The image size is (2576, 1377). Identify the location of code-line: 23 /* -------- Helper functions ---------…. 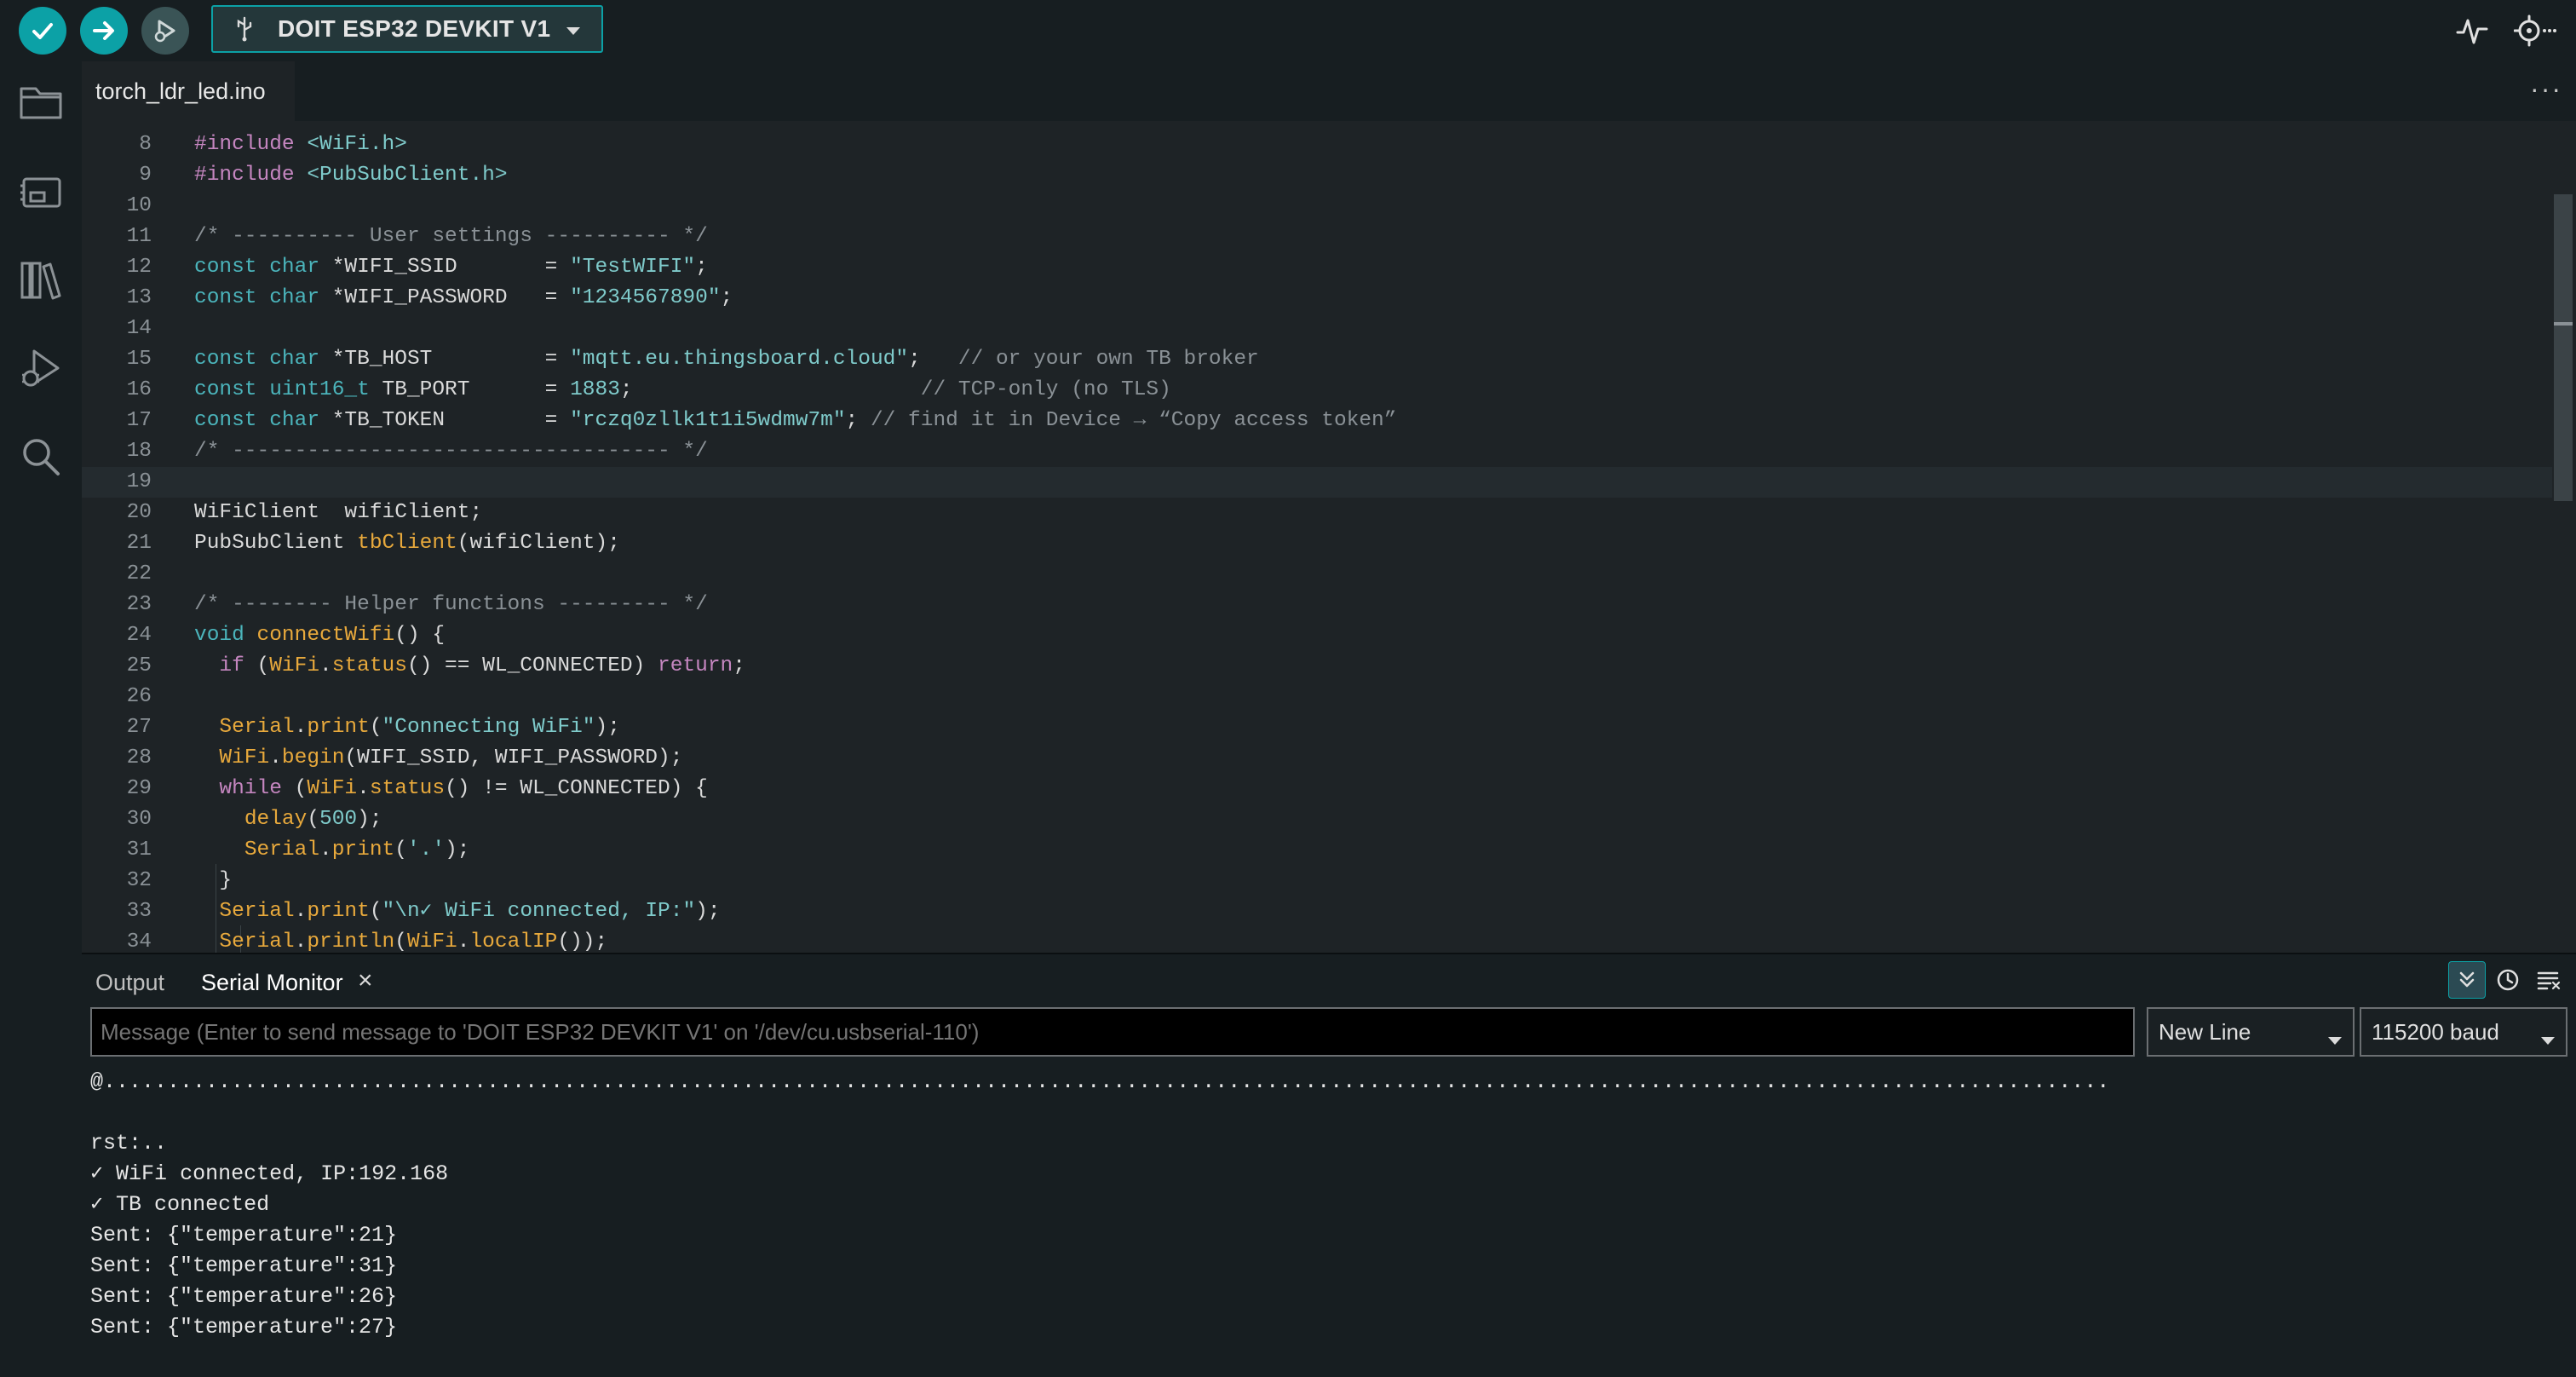
(1317, 605).